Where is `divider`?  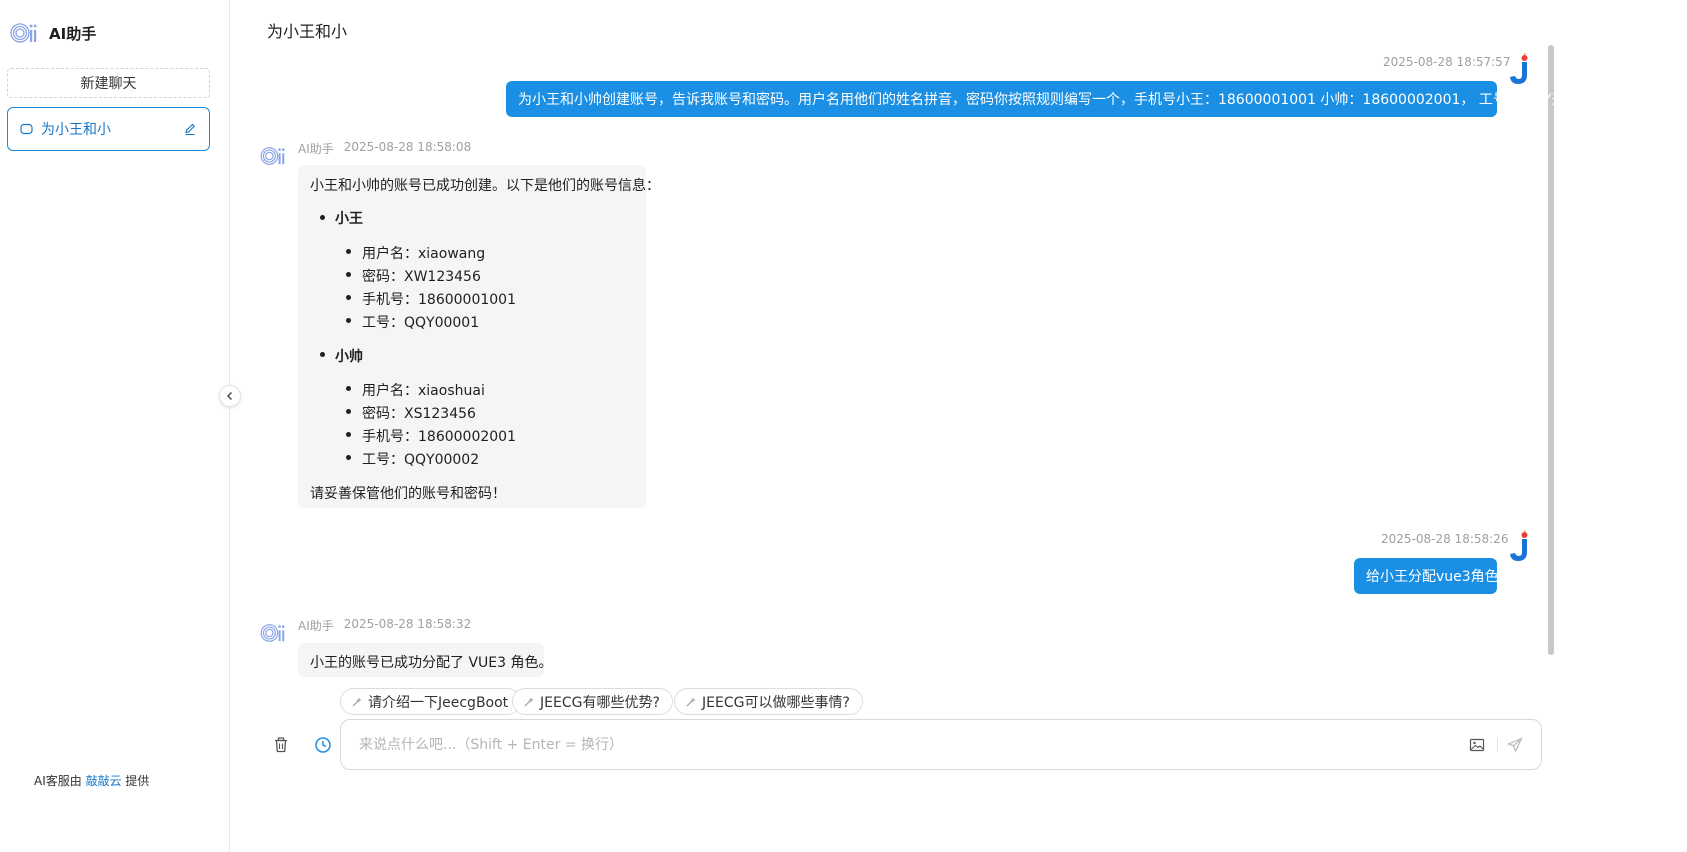 divider is located at coordinates (1497, 745).